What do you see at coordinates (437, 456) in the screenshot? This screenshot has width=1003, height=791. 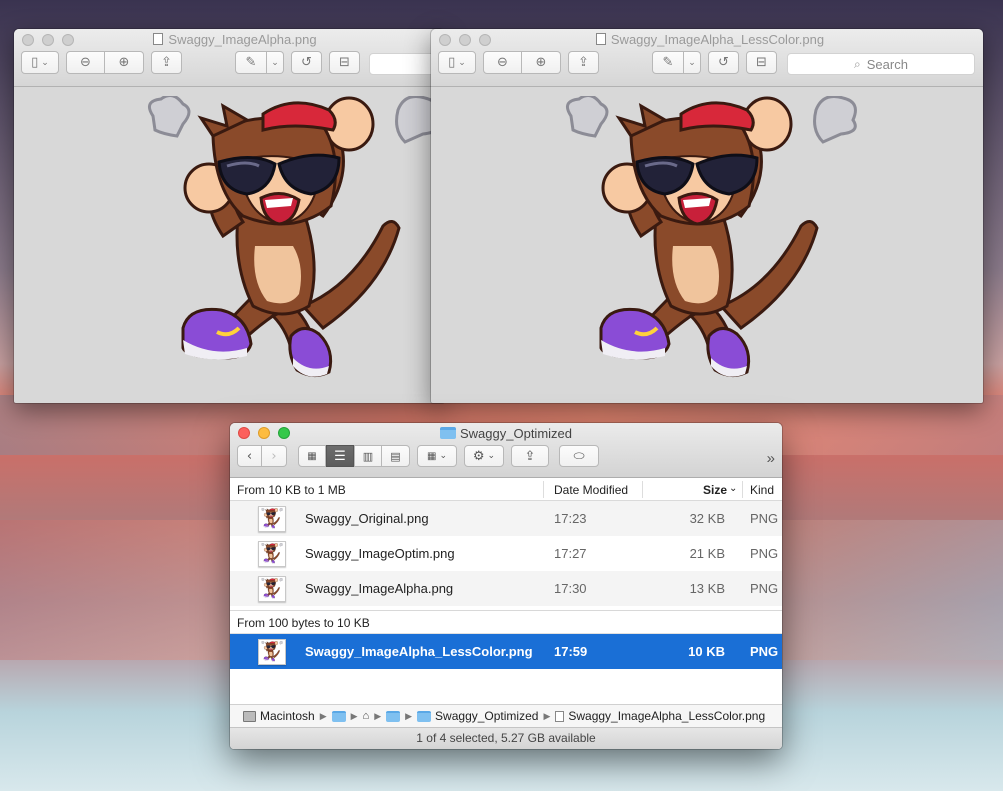 I see `arrange-button: ▦ ⌄` at bounding box center [437, 456].